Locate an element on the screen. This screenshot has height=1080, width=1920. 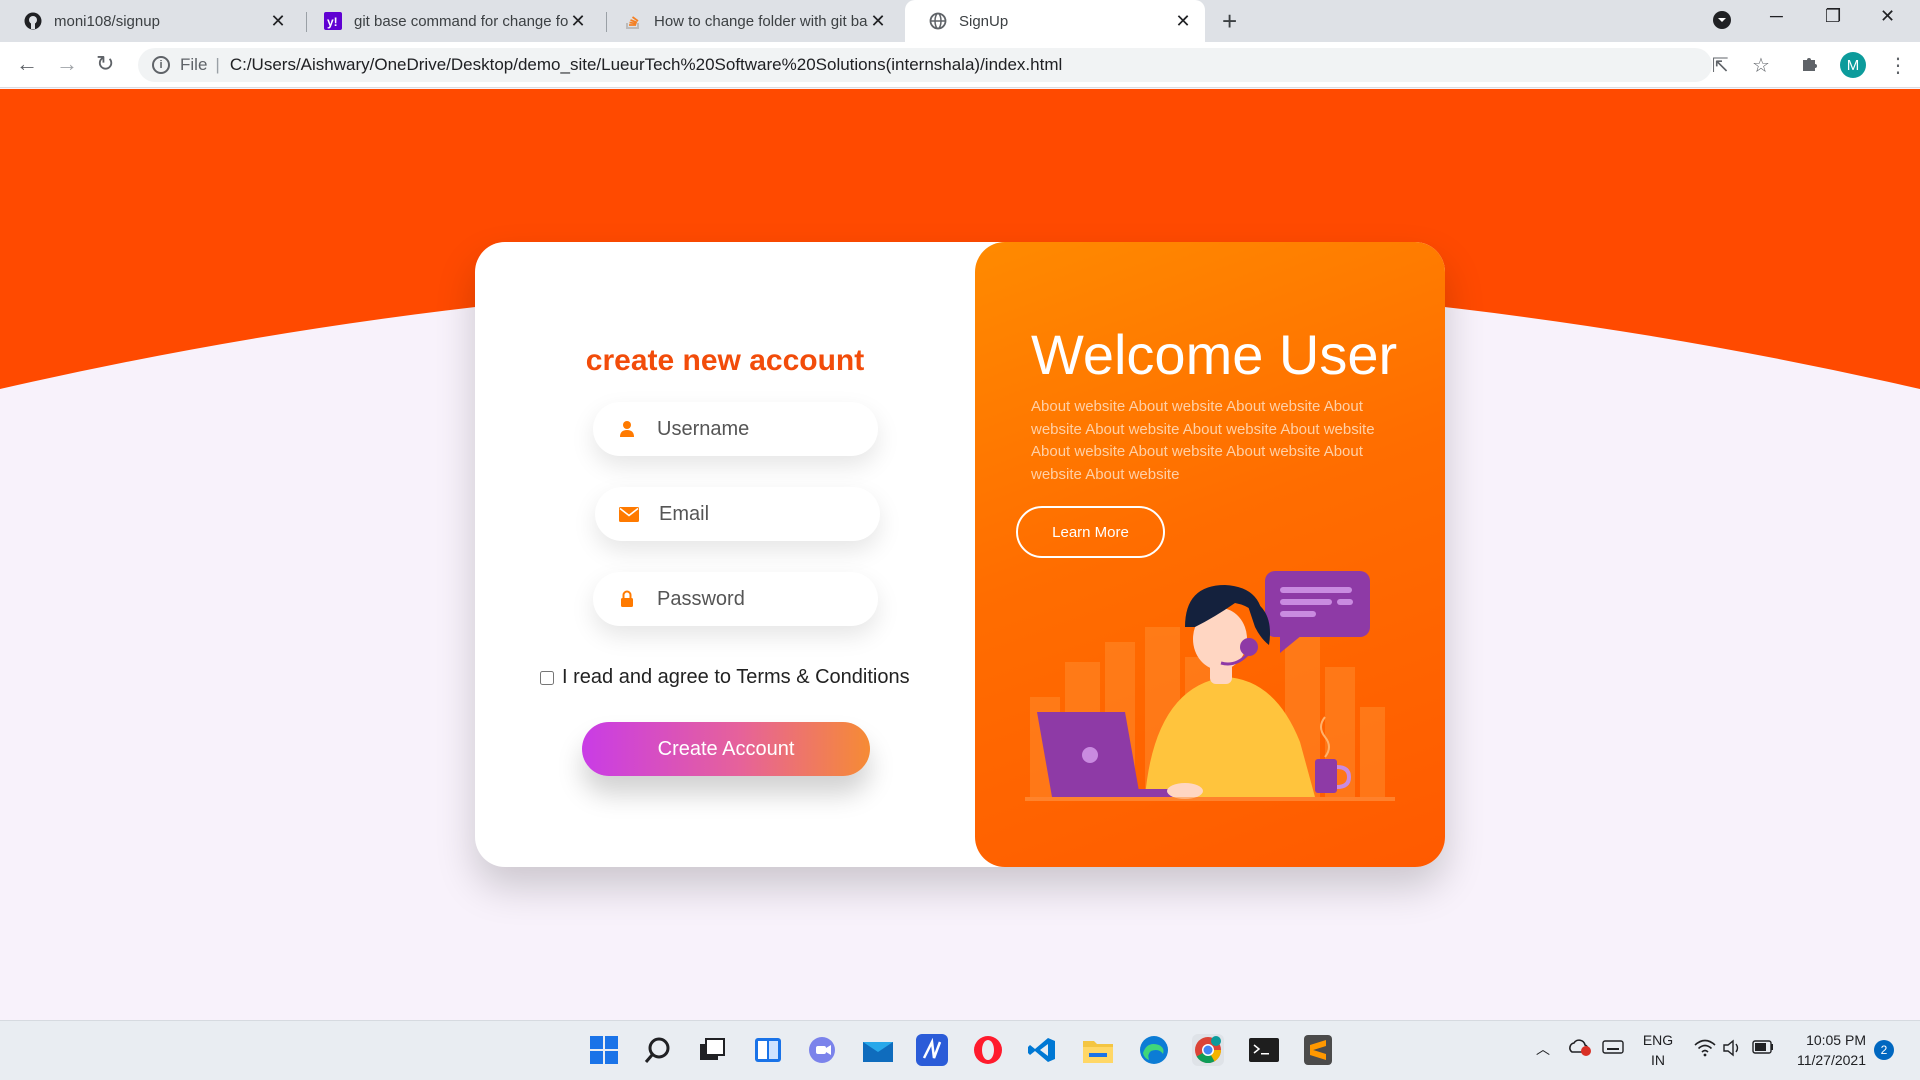
form-title: create new account is located at coordinates (725, 360).